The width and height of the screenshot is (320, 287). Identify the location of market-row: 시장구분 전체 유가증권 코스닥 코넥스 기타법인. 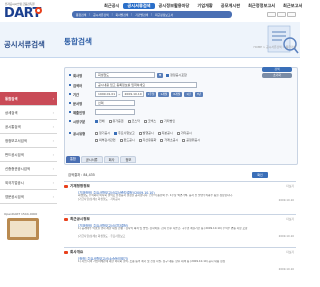
(124, 121).